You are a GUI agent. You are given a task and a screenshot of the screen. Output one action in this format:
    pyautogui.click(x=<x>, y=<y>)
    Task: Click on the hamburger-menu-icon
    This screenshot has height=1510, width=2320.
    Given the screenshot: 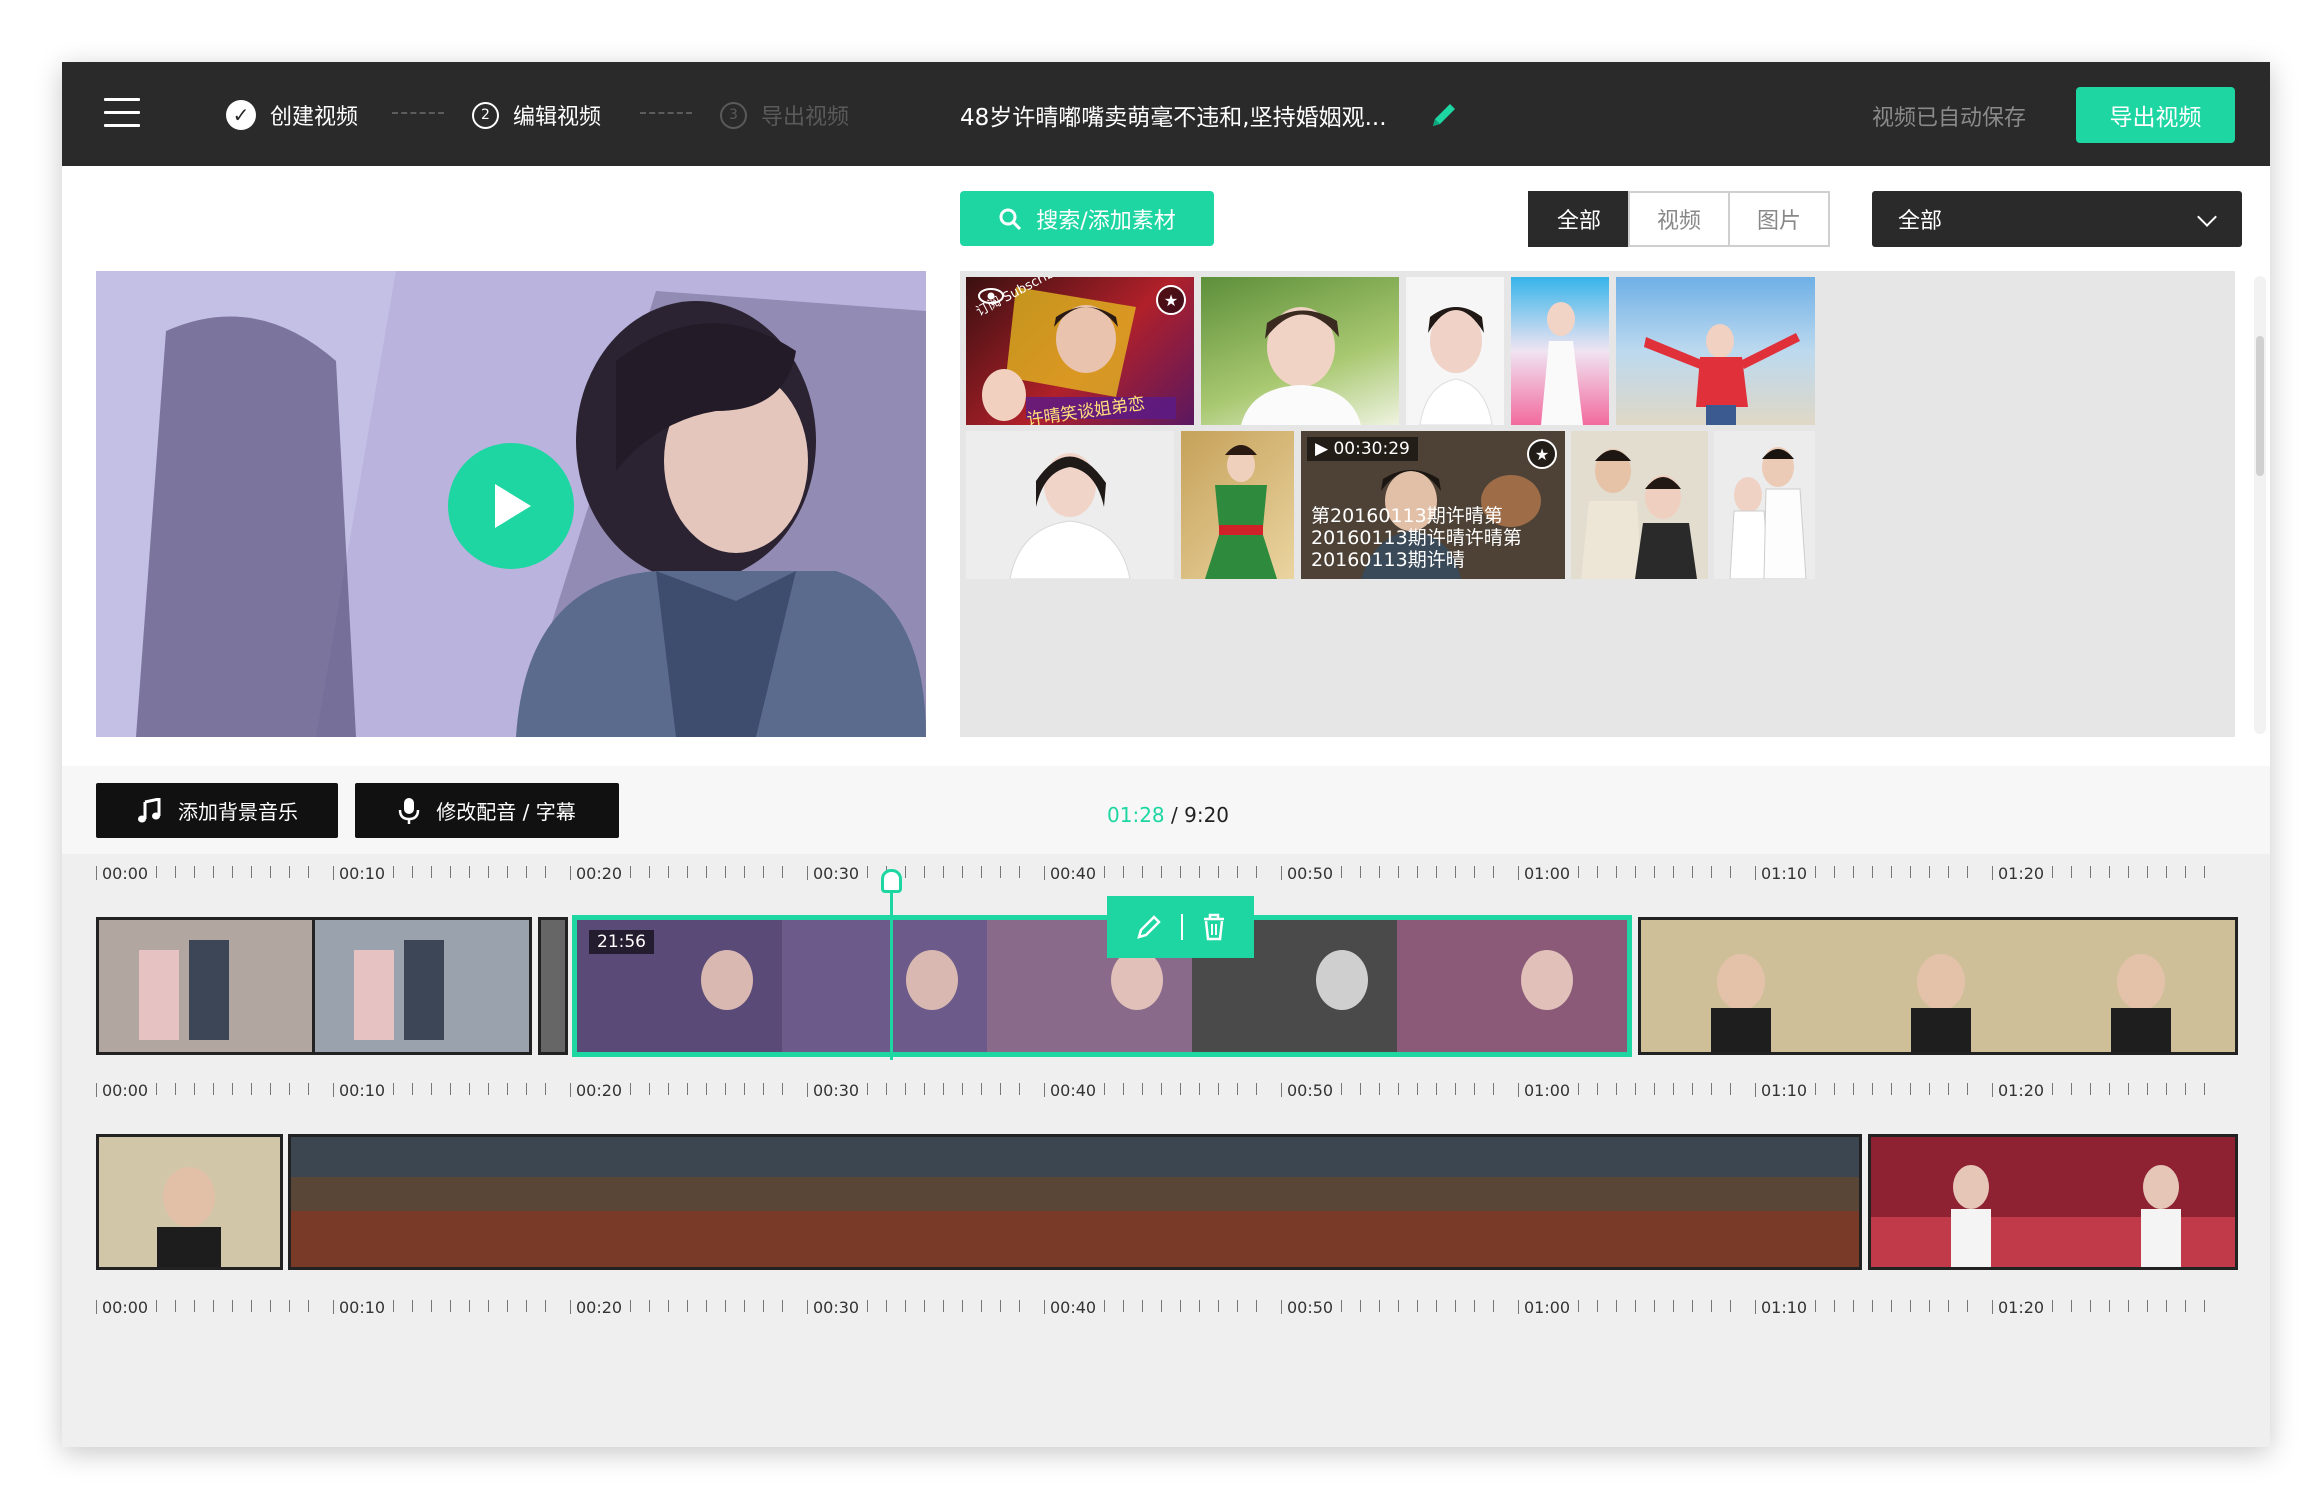 What is the action you would take?
    pyautogui.click(x=122, y=113)
    